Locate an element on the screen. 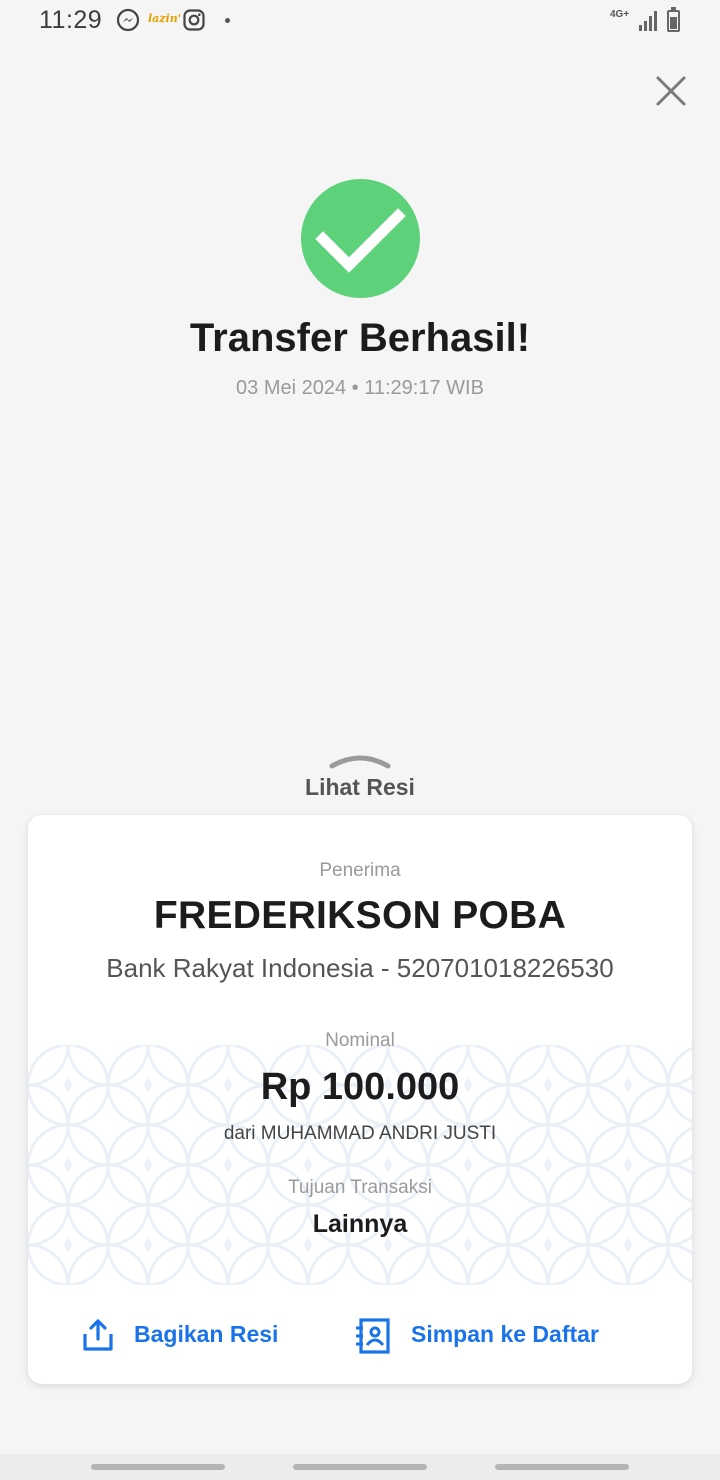 The image size is (720, 1480). contact-save-icon is located at coordinates (373, 1336).